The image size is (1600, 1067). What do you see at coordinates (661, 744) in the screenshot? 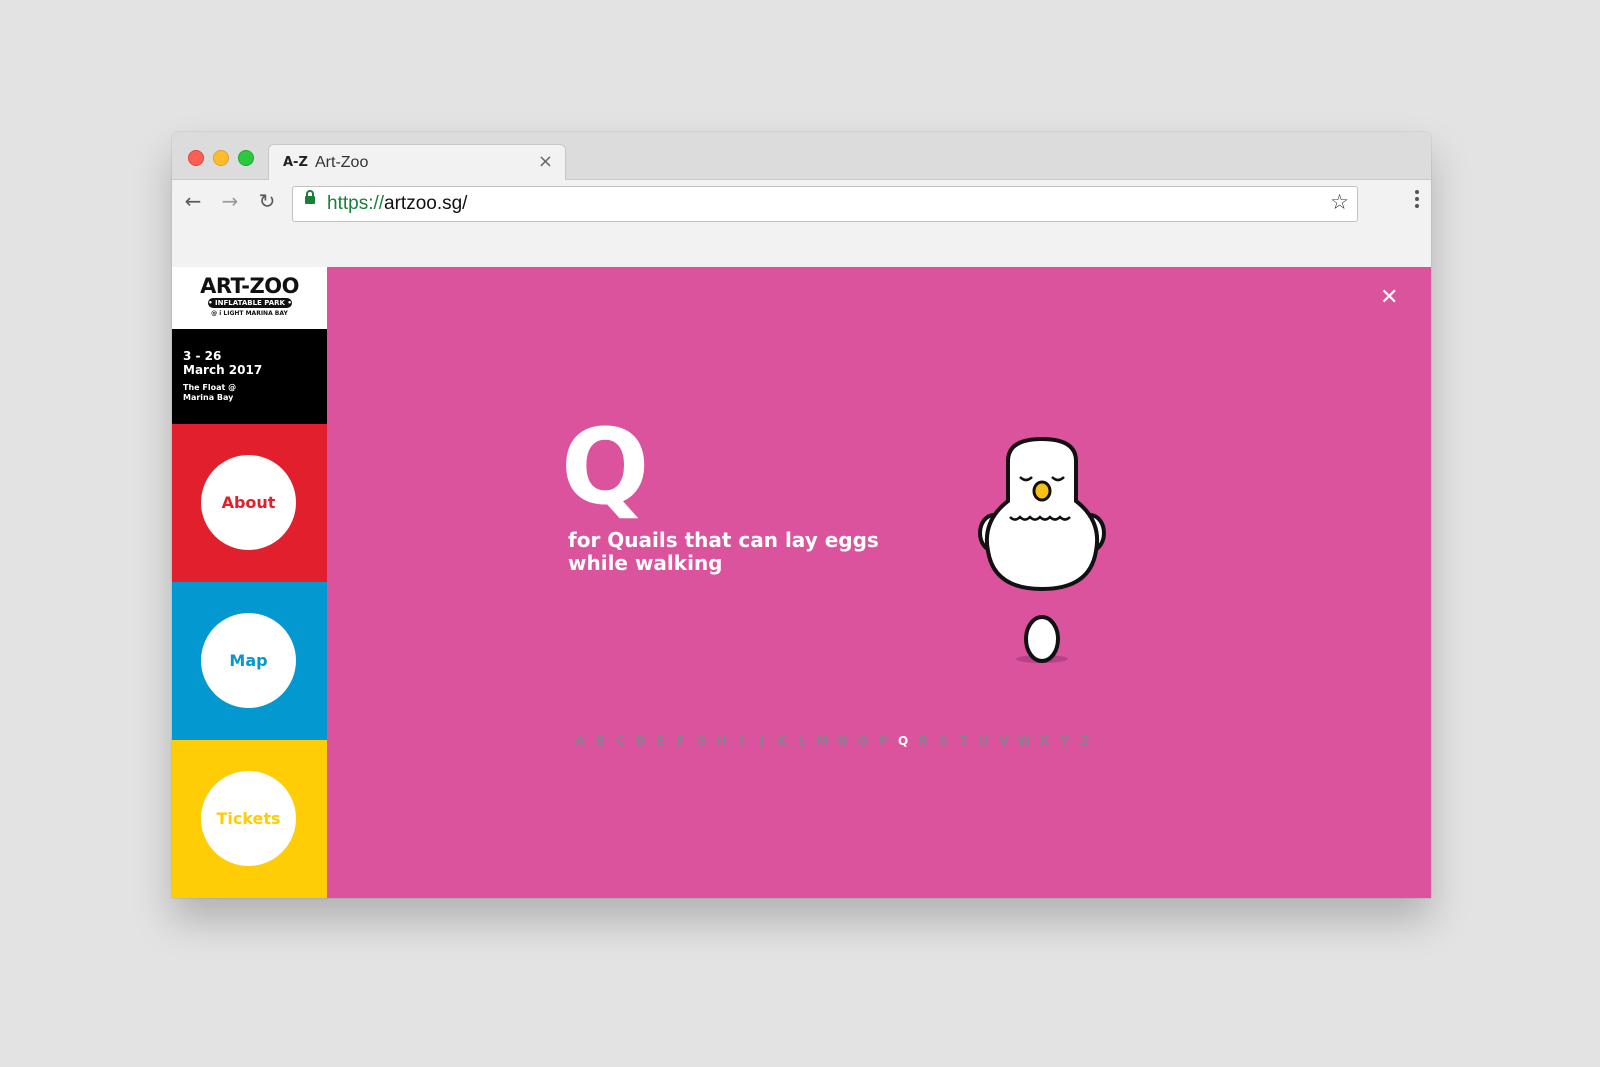
I see `alphabet-letter-e: E` at bounding box center [661, 744].